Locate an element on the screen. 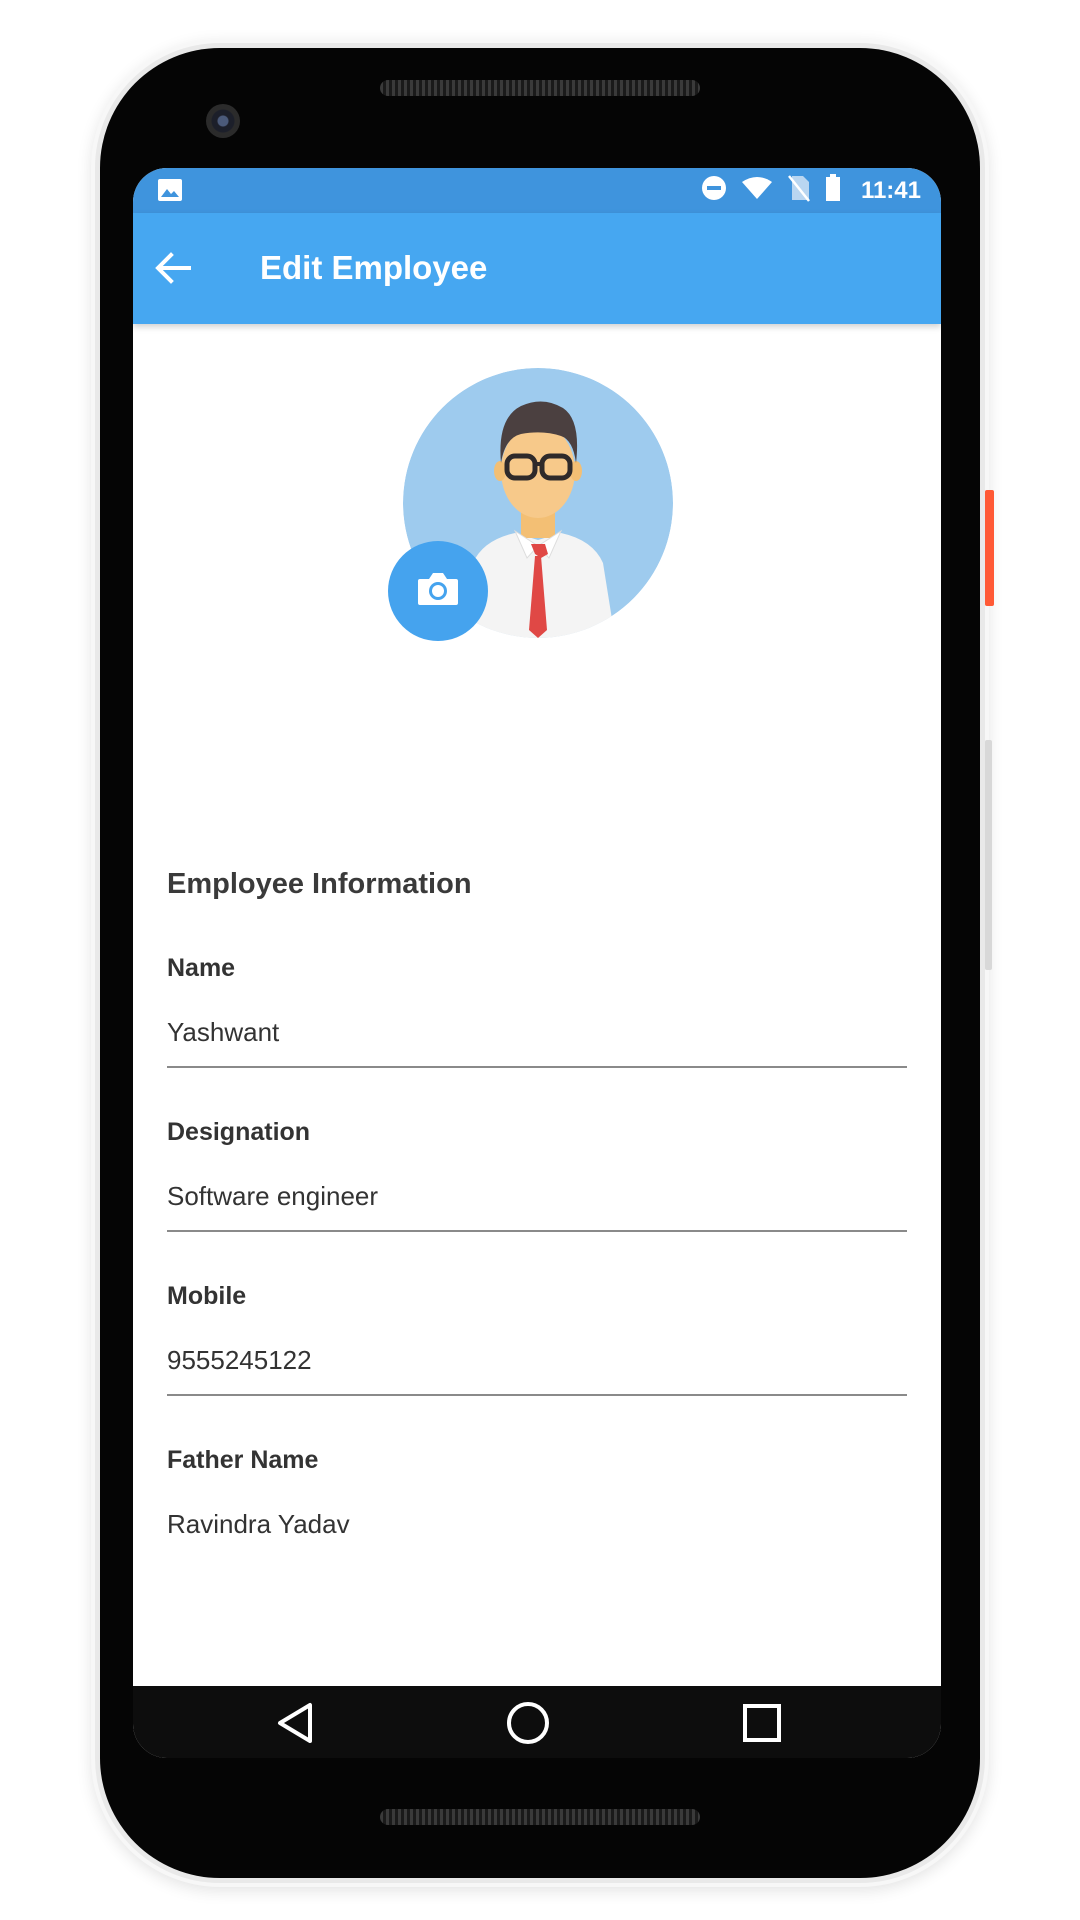 The height and width of the screenshot is (1920, 1080). home-circle-icon is located at coordinates (528, 1725).